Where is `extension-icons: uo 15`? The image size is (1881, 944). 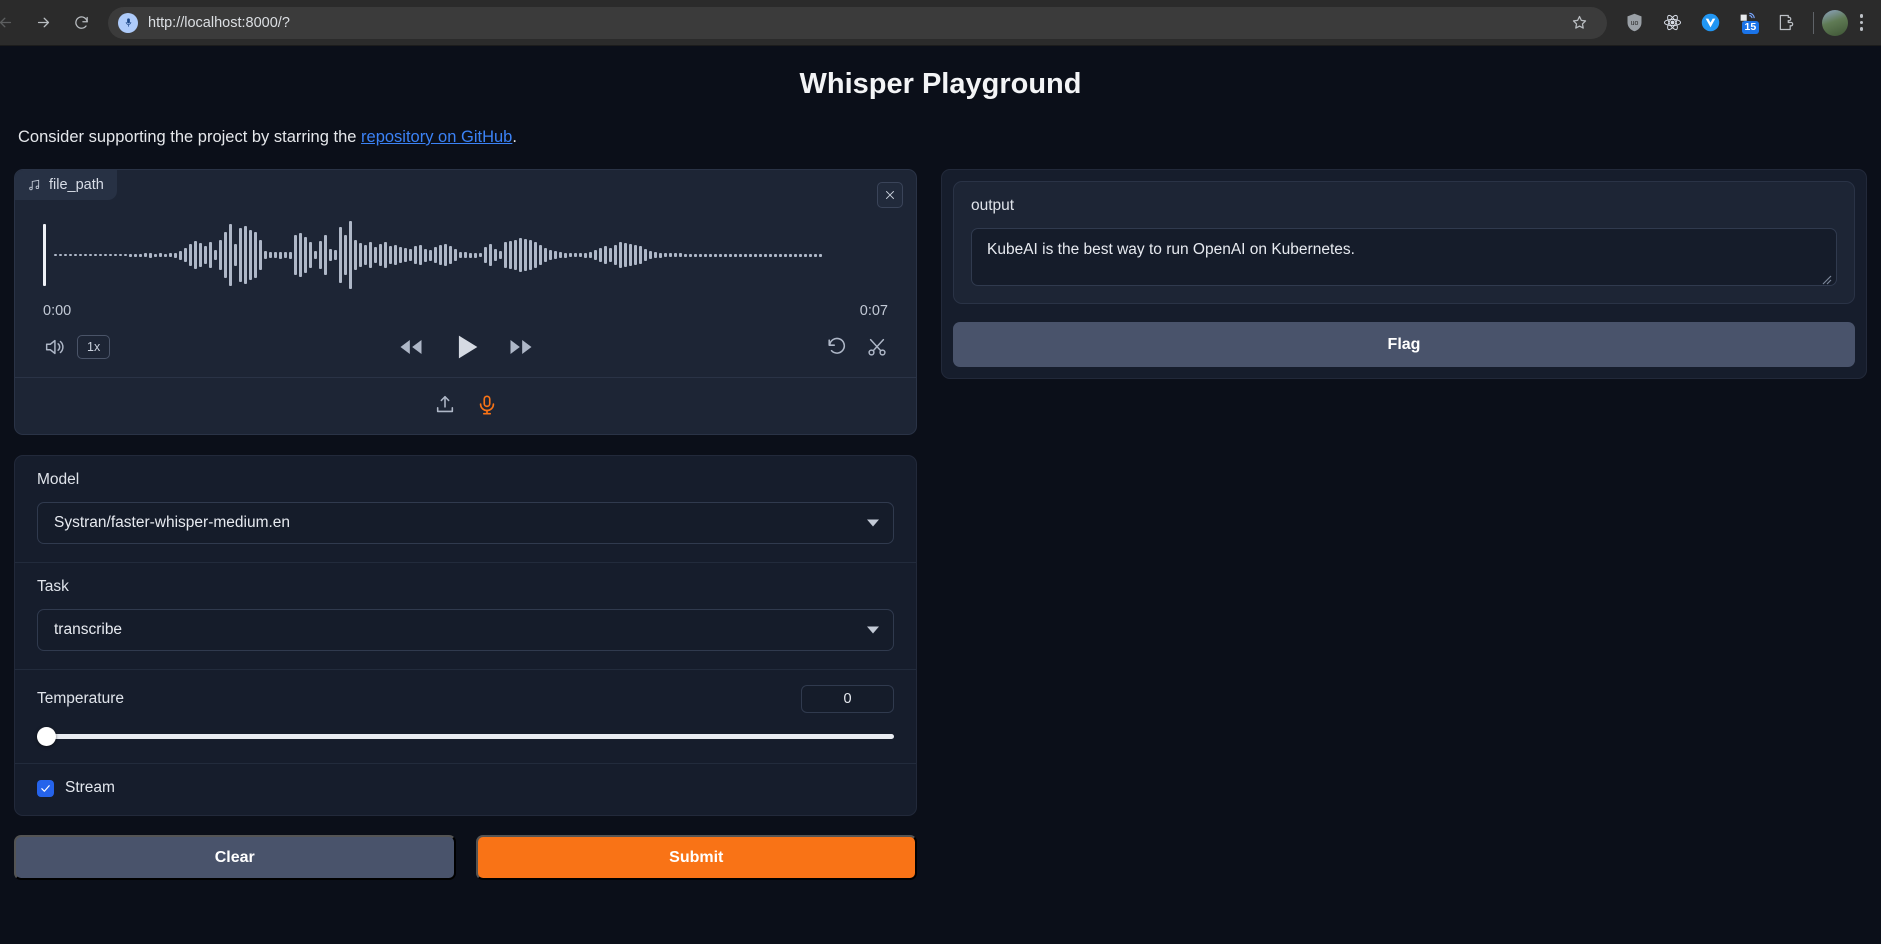
extension-icons: uo 15 is located at coordinates (1711, 23).